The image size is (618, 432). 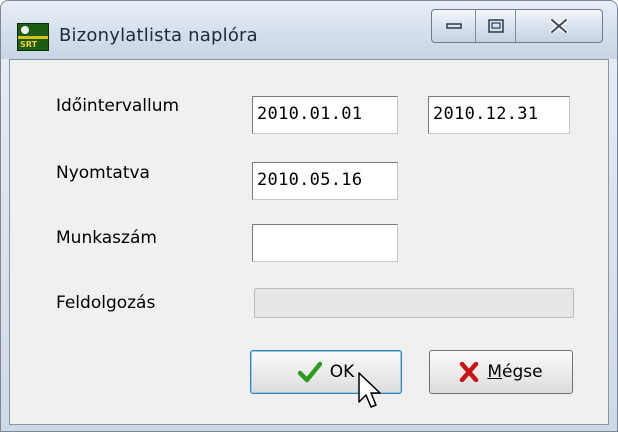 I want to click on minimize-button, so click(x=454, y=26).